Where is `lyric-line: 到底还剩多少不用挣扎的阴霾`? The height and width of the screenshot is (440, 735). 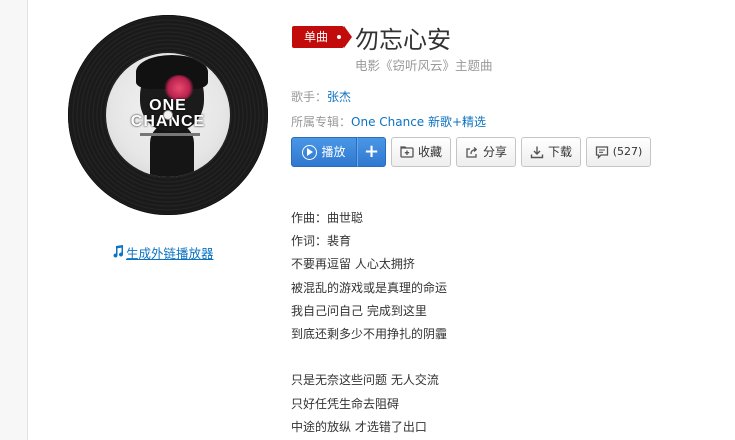
lyric-line: 到底还剩多少不用挣扎的阴霾 is located at coordinates (369, 333).